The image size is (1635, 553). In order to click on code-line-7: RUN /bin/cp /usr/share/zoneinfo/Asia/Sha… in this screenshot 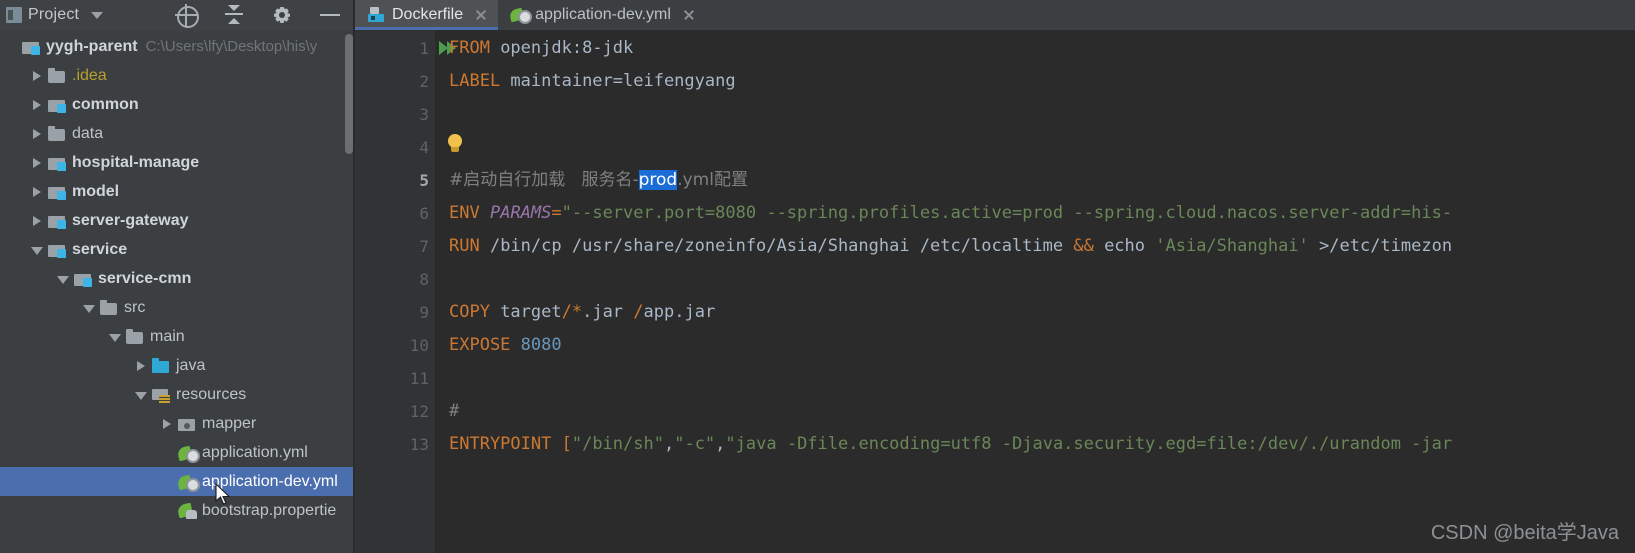, I will do `click(1035, 246)`.